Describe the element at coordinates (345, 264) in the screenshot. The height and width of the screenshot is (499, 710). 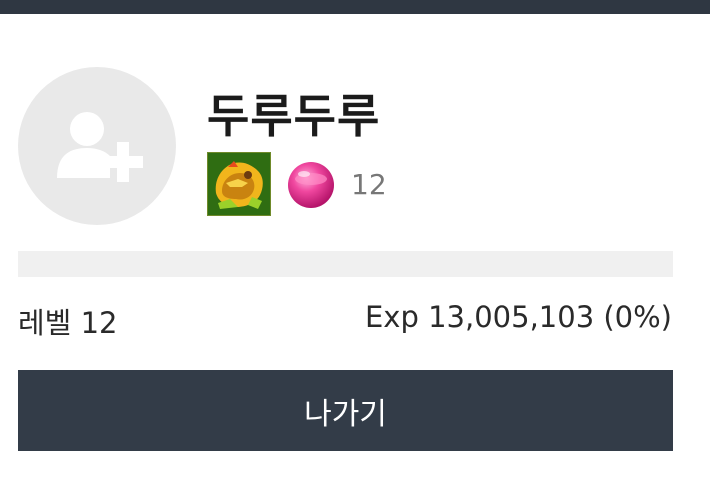
I see `exp-progress-bar` at that location.